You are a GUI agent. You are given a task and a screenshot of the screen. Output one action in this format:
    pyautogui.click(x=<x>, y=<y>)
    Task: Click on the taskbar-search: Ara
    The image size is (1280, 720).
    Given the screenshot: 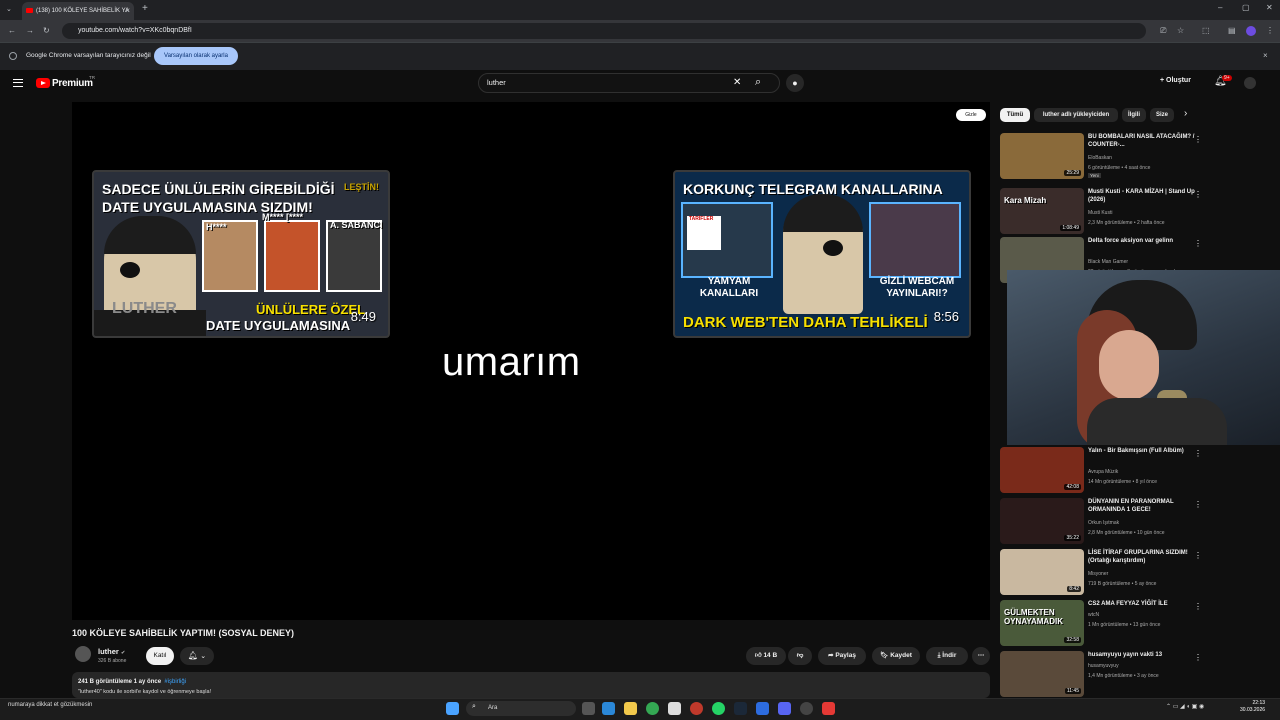 What is the action you would take?
    pyautogui.click(x=521, y=708)
    